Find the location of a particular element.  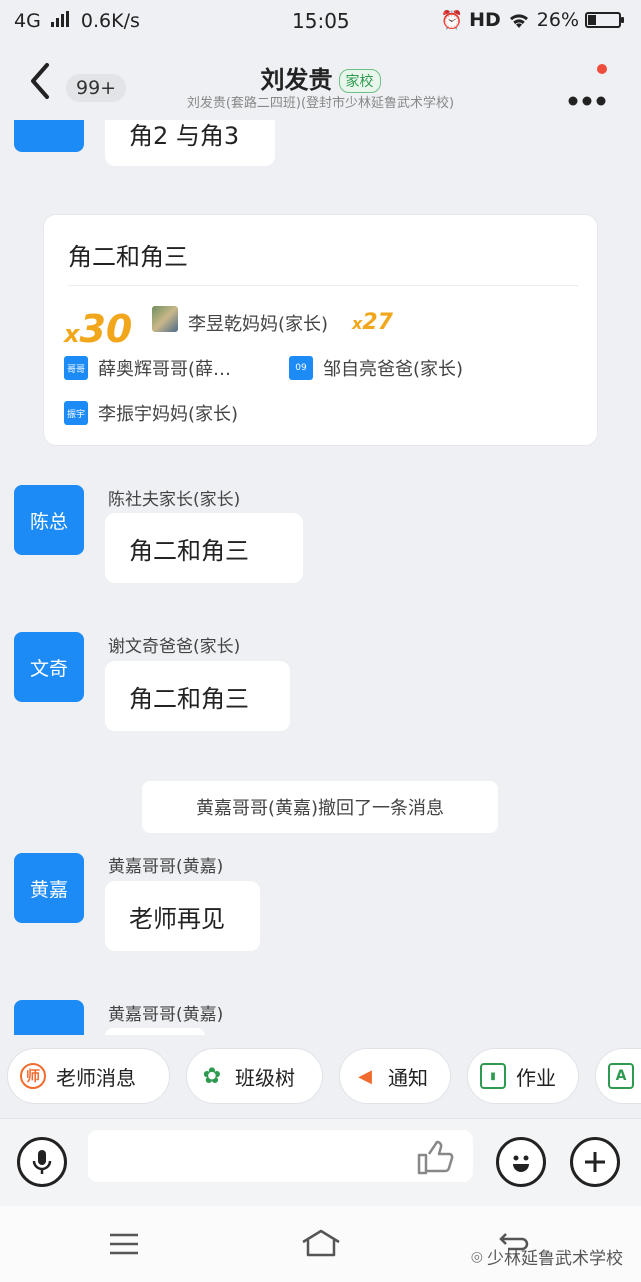

shortcut-label: 作业 is located at coordinates (536, 1077).